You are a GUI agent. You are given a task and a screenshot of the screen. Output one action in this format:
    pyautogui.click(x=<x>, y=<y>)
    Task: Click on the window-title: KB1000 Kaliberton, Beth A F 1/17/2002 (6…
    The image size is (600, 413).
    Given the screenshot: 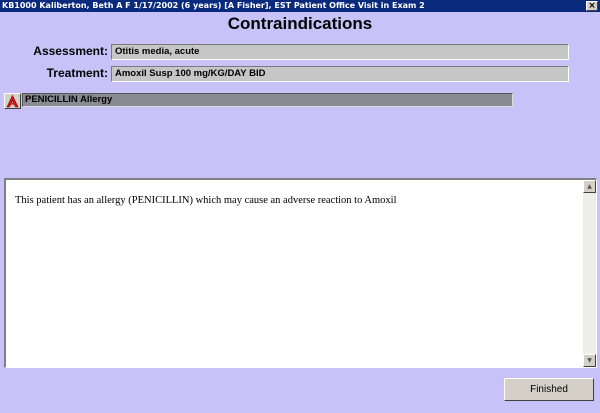 What is the action you would take?
    pyautogui.click(x=213, y=5)
    